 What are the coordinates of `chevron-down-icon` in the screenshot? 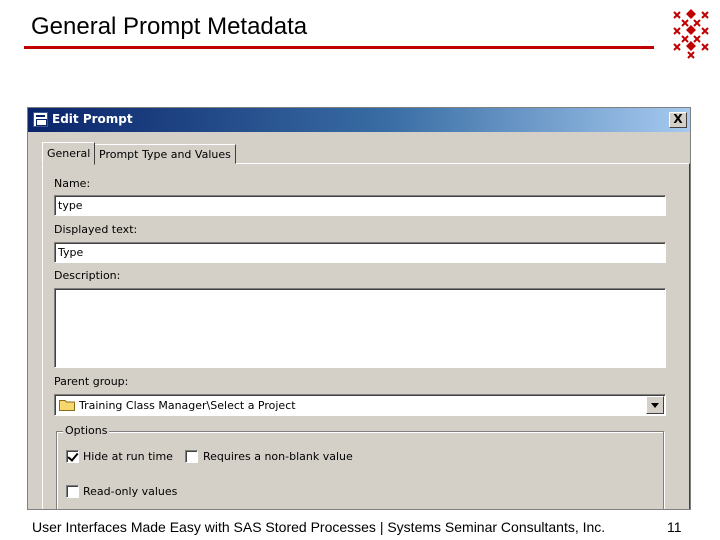 It's located at (655, 405).